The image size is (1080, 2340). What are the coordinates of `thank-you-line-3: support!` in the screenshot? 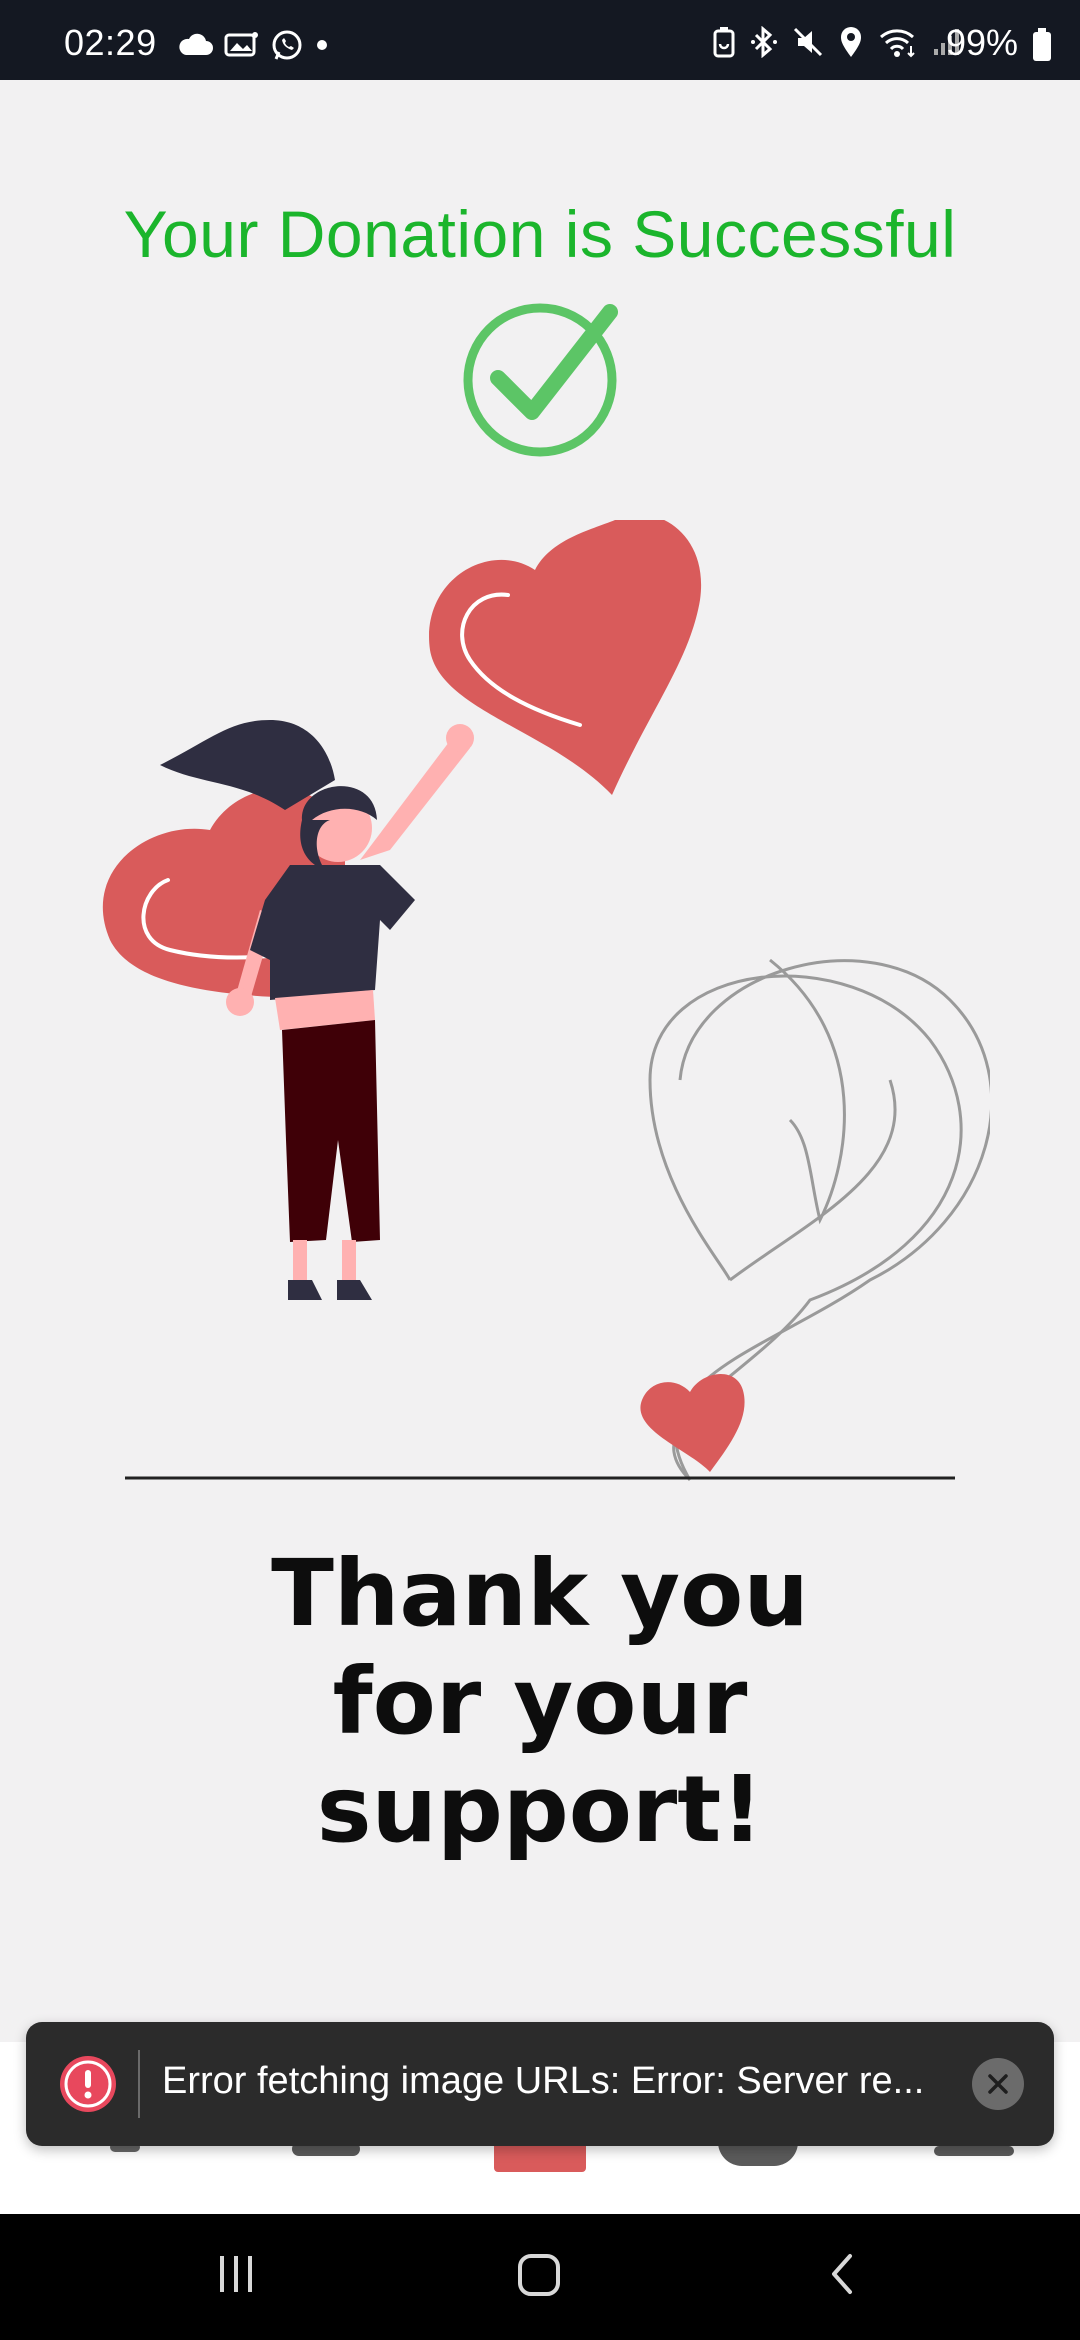 It's located at (540, 1809).